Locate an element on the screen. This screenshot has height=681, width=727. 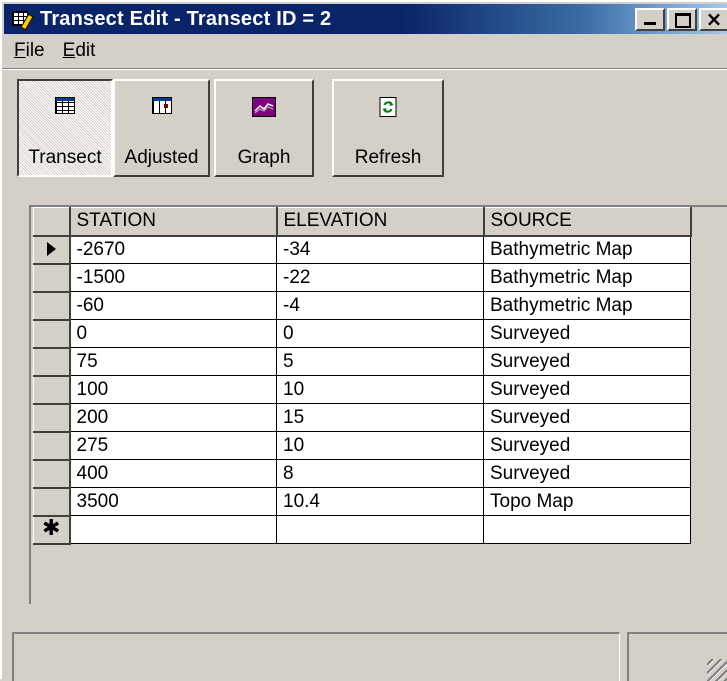
table-row: 75 5 Surveyed is located at coordinates (362, 362).